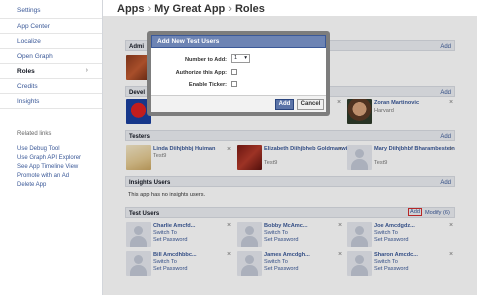  I want to click on enable-ticker-label: Enable Ticker:, so click(207, 85).